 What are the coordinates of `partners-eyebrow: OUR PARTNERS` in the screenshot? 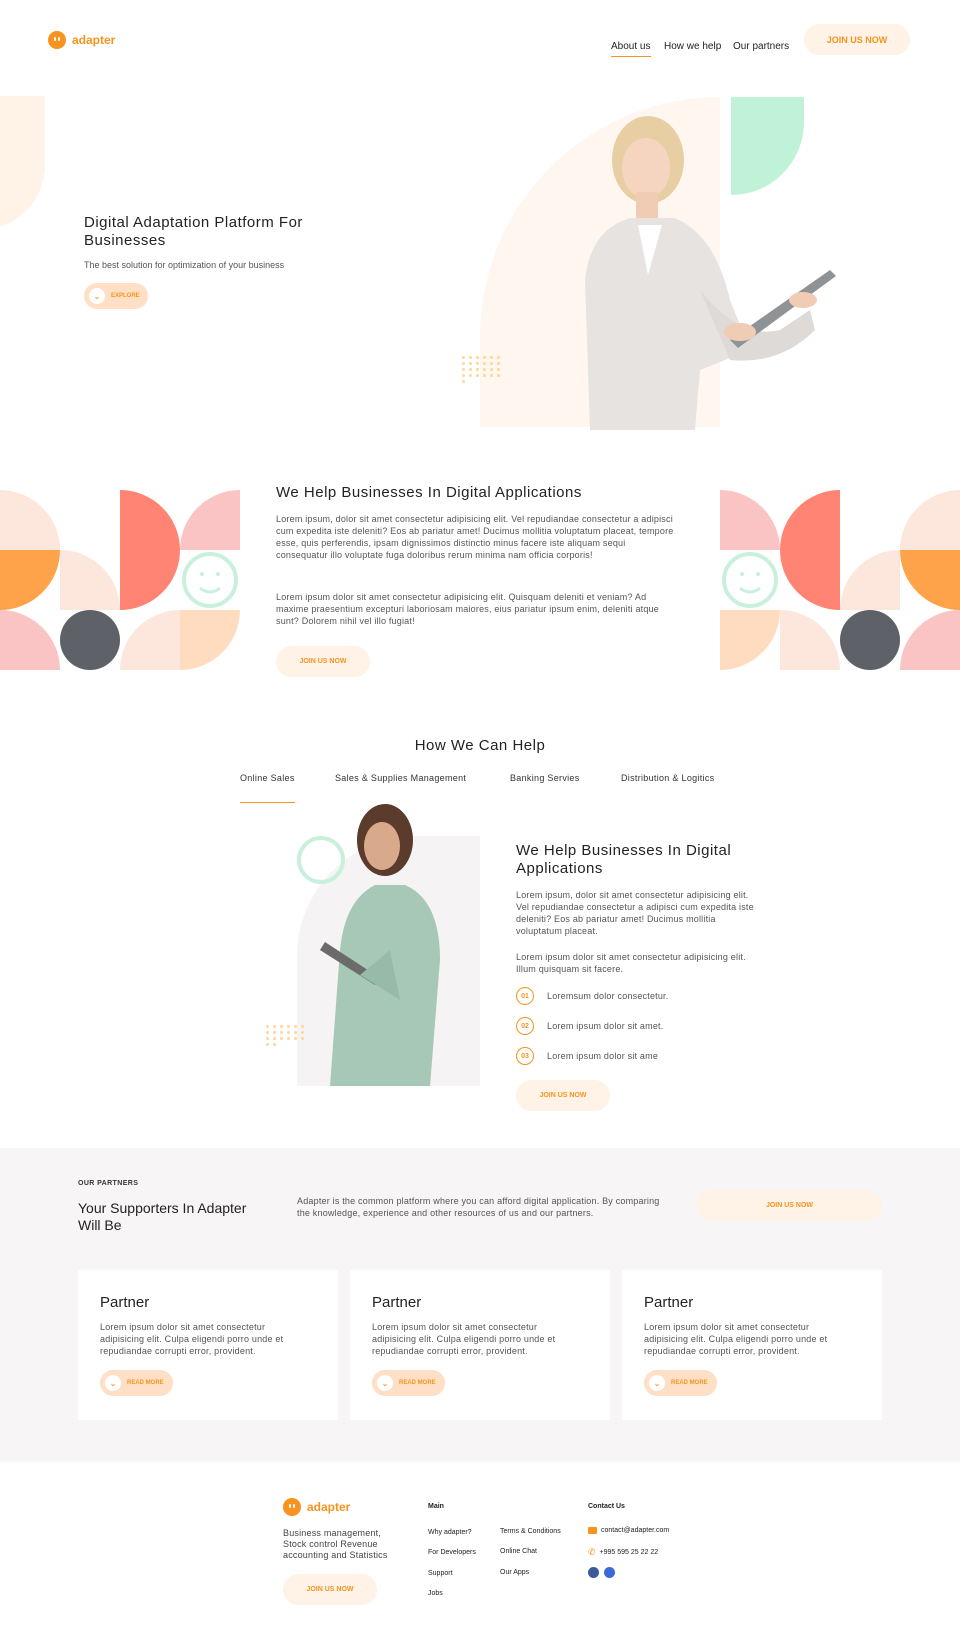 It's located at (108, 1183).